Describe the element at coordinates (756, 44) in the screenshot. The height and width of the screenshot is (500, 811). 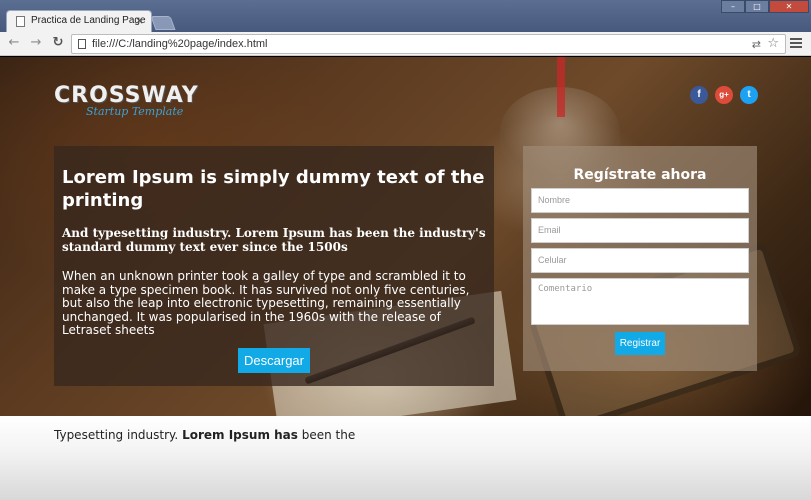
I see `translate-icon: ⇄` at that location.